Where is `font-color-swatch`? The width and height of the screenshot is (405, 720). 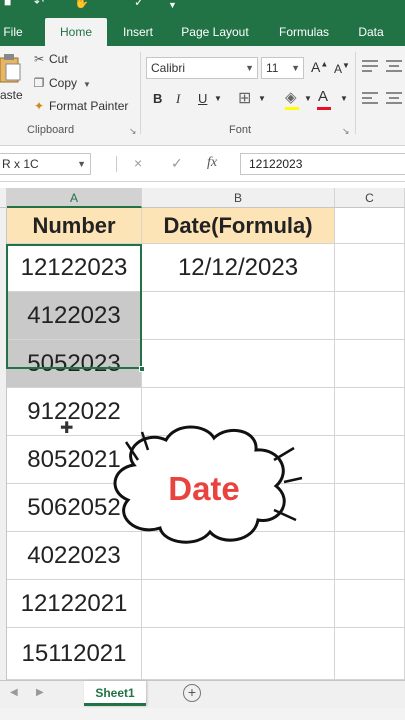
font-color-swatch is located at coordinates (324, 108).